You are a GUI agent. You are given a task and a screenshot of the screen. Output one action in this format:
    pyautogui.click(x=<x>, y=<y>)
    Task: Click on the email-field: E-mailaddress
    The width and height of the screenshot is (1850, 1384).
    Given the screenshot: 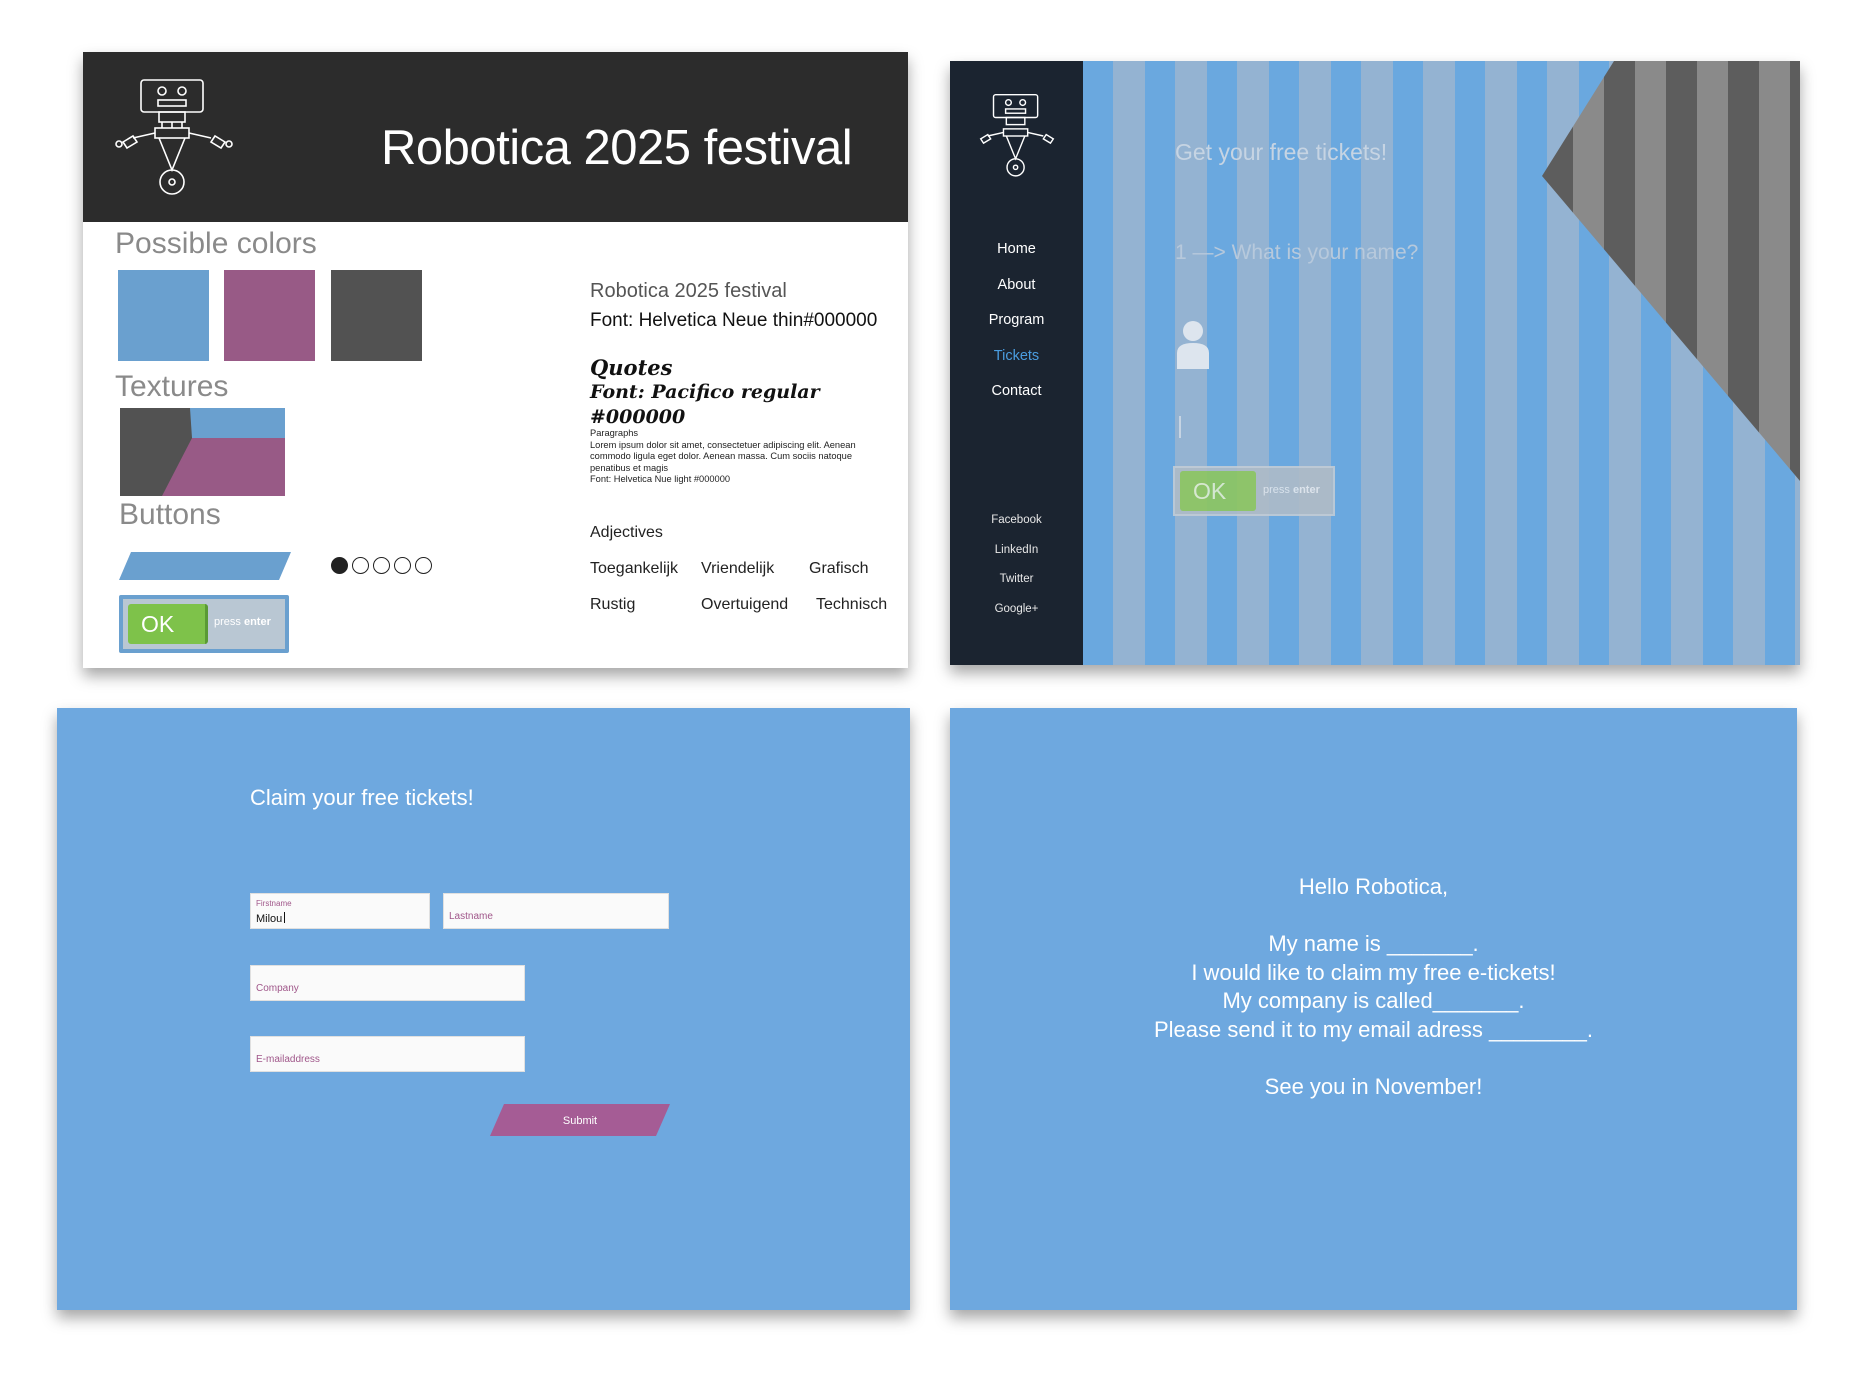 What is the action you would take?
    pyautogui.click(x=387, y=1054)
    